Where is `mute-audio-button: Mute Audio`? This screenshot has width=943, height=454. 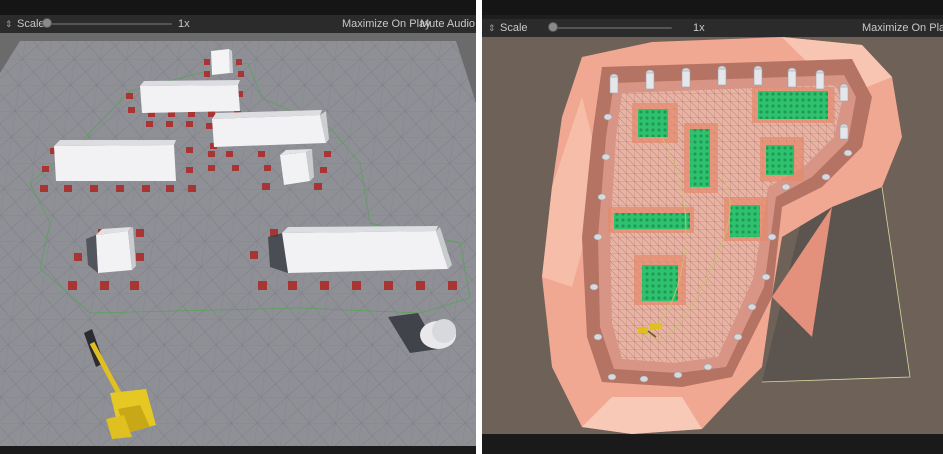 mute-audio-button: Mute Audio is located at coordinates (447, 24).